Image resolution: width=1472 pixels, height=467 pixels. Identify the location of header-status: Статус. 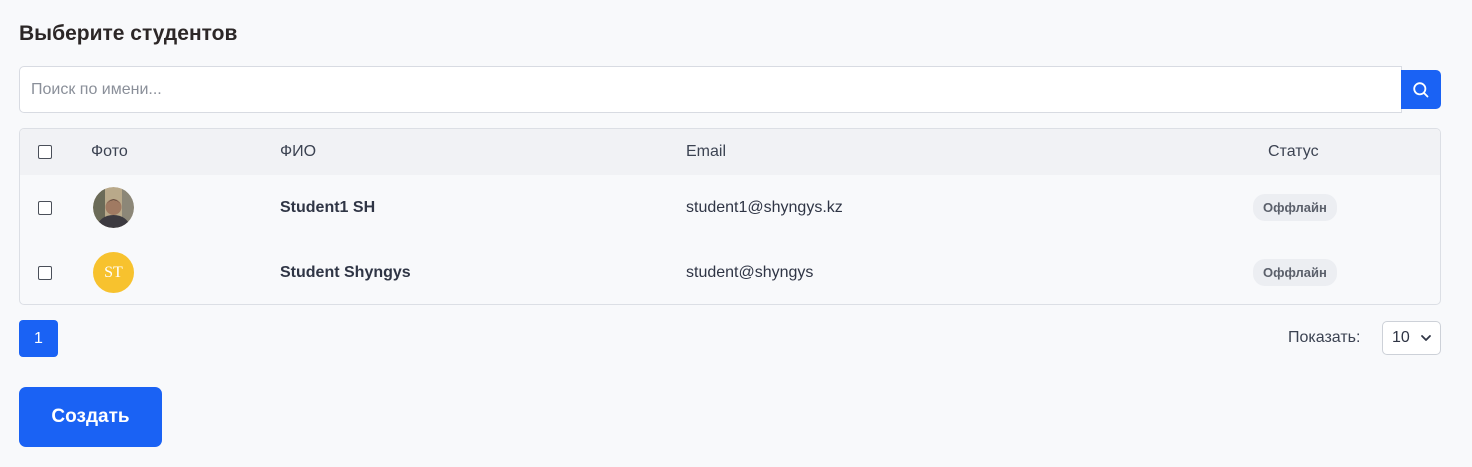
(1293, 151).